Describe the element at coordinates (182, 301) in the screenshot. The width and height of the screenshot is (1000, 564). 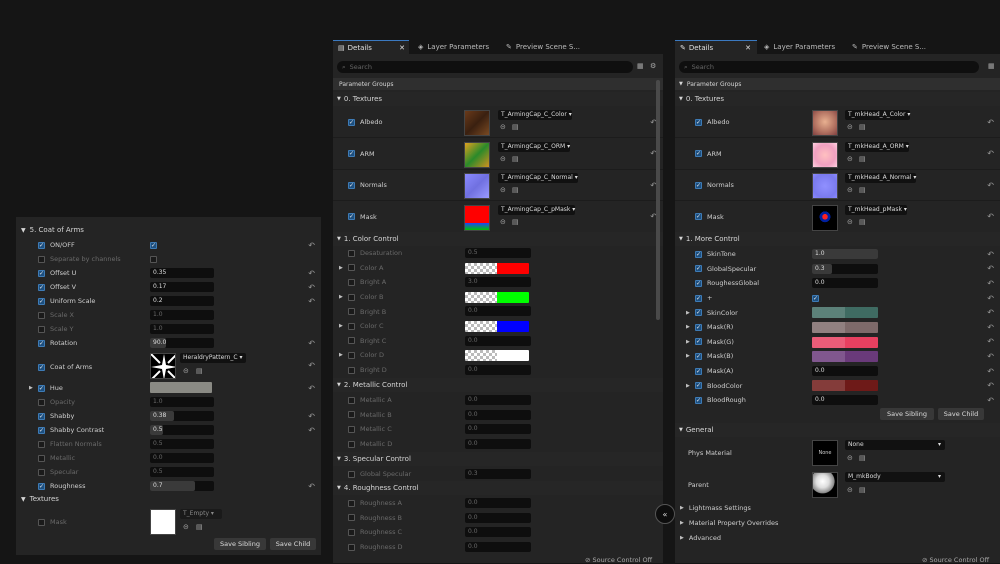
I see `value-field: 0.2` at that location.